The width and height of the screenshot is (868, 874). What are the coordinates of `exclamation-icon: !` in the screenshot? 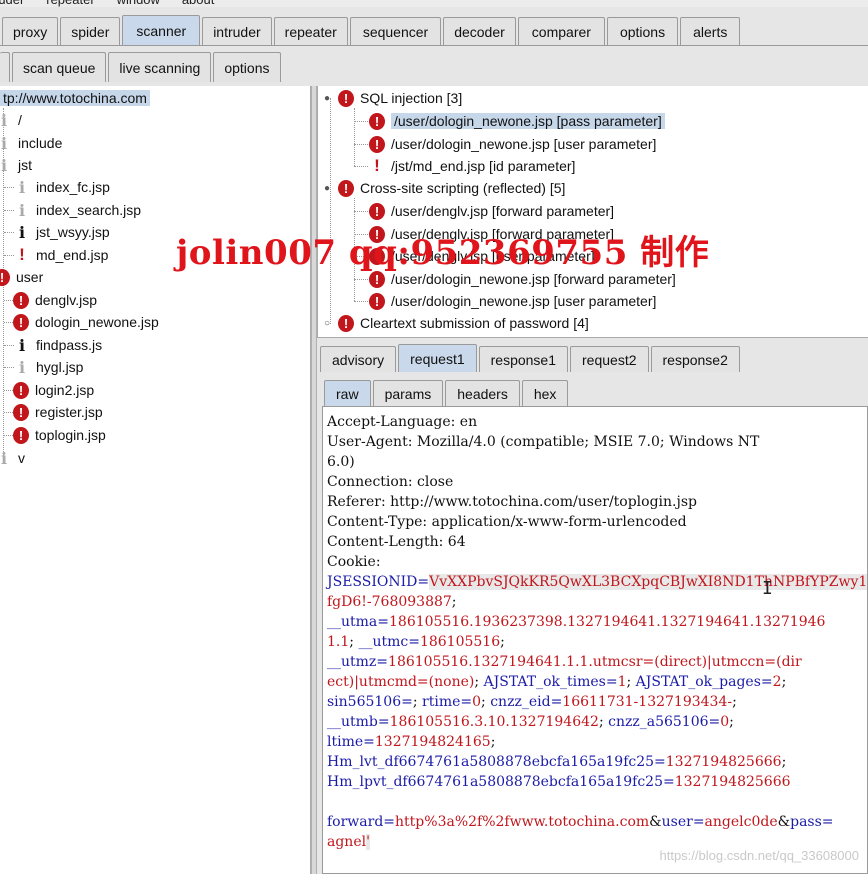 It's located at (377, 165).